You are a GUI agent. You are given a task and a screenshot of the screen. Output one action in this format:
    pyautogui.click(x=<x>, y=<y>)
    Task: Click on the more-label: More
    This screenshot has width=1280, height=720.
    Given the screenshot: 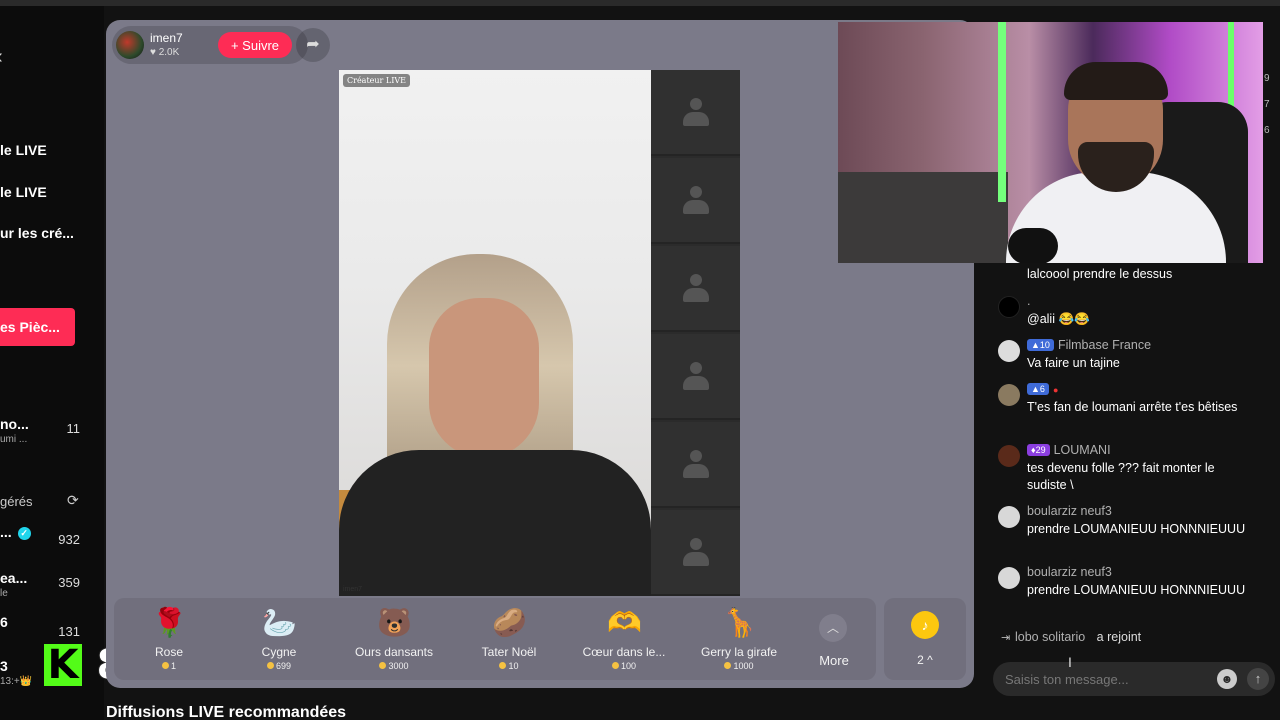 What is the action you would take?
    pyautogui.click(x=834, y=660)
    